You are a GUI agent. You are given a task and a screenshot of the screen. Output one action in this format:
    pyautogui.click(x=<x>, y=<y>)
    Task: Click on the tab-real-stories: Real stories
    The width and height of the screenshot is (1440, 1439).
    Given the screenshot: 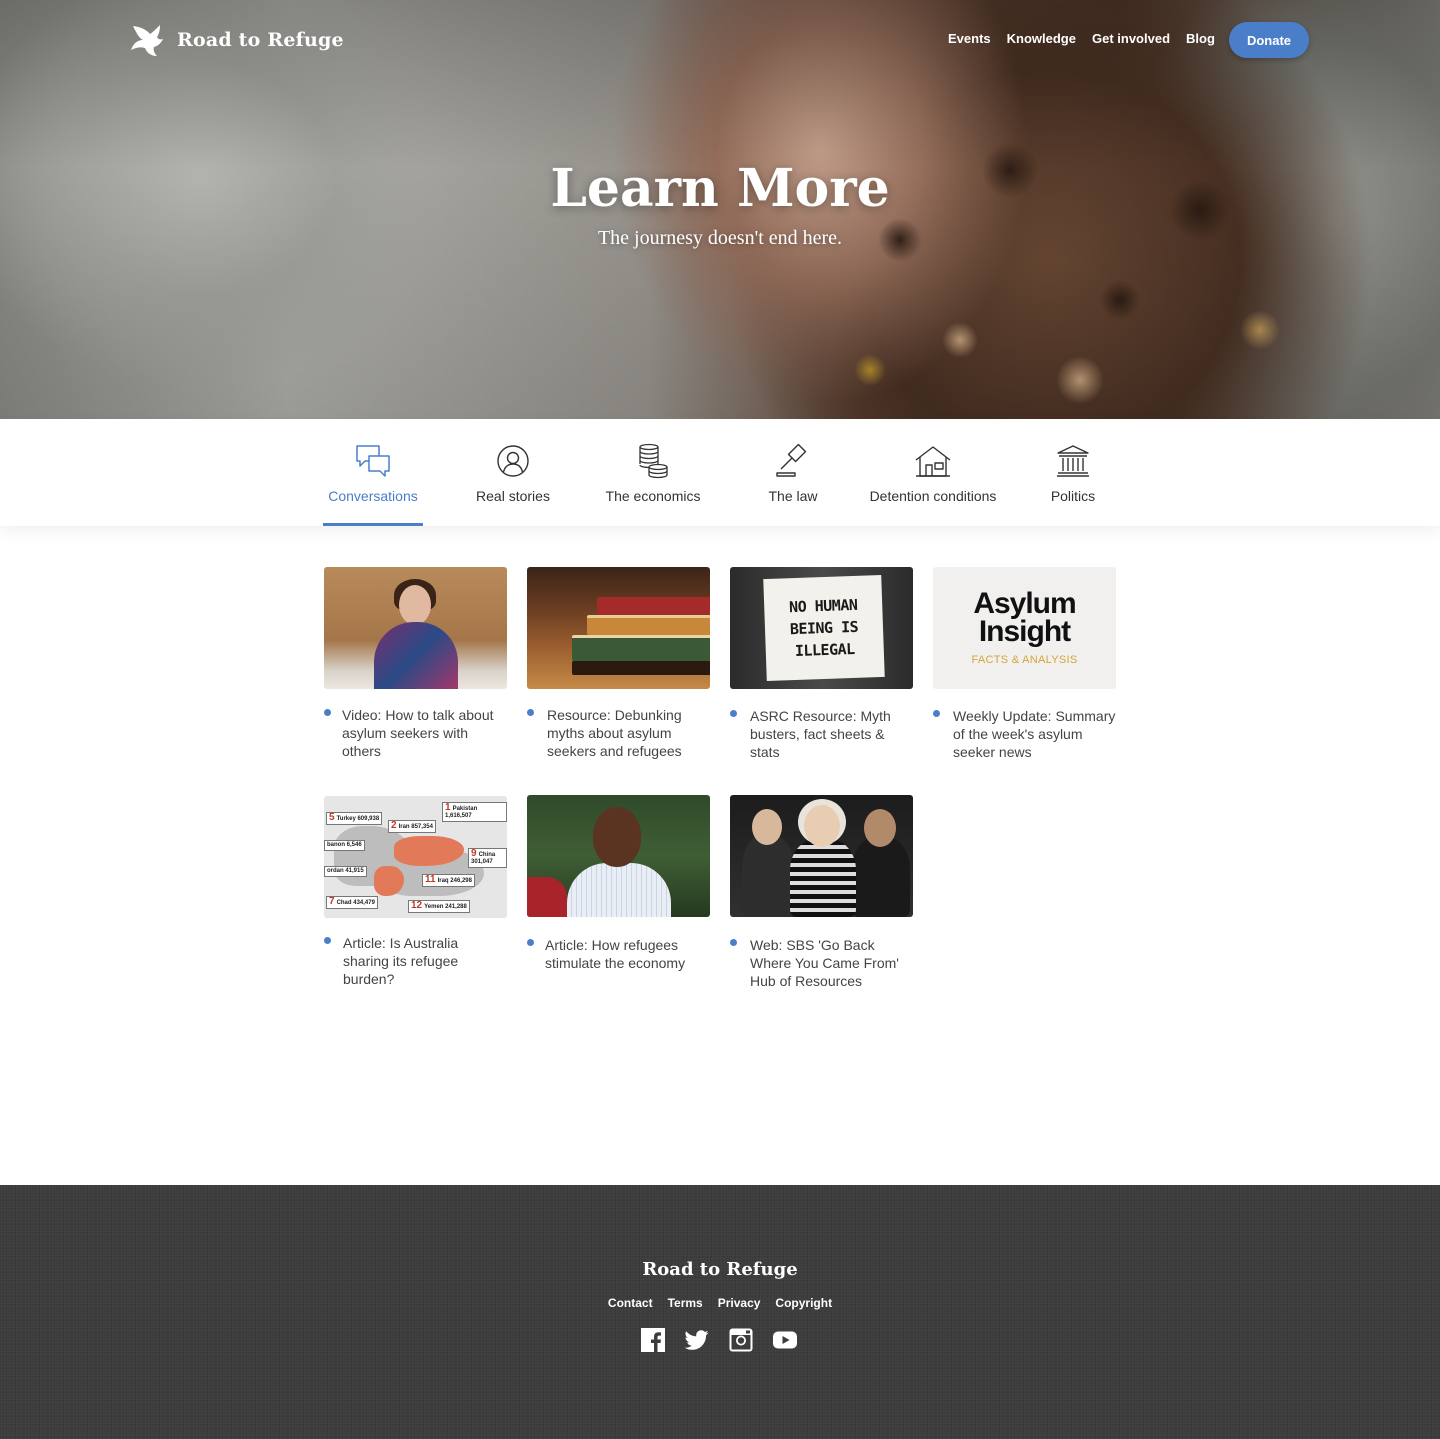 What is the action you would take?
    pyautogui.click(x=513, y=472)
    